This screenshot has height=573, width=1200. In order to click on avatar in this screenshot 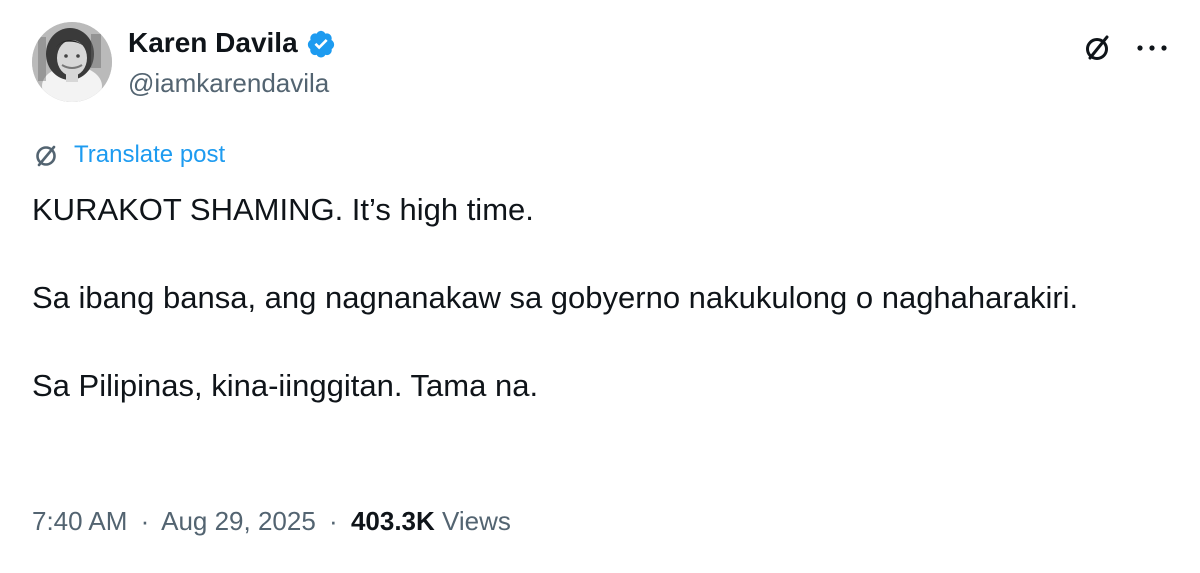, I will do `click(72, 62)`.